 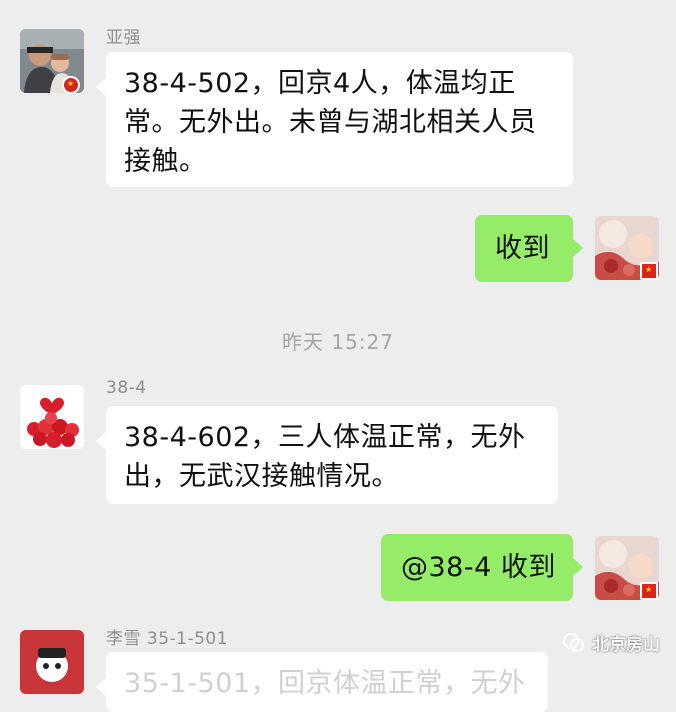 What do you see at coordinates (522, 248) in the screenshot?
I see `message-text: 收到` at bounding box center [522, 248].